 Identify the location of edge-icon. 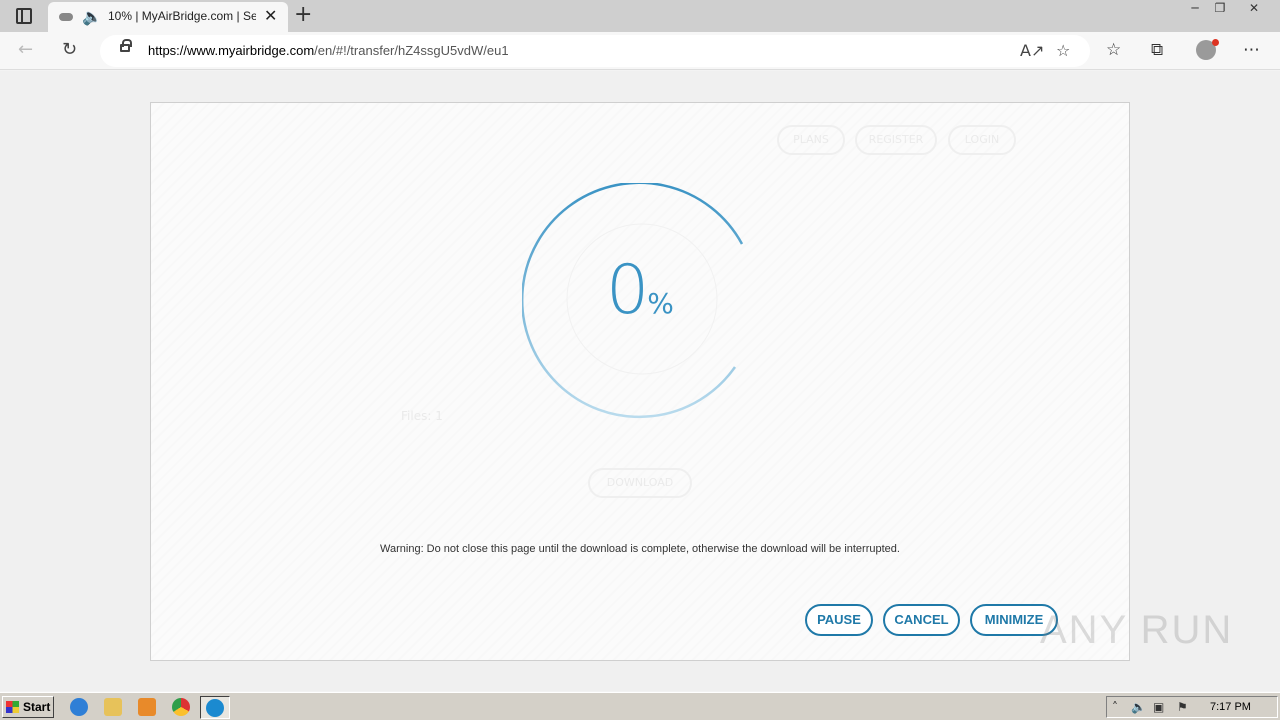
(215, 708).